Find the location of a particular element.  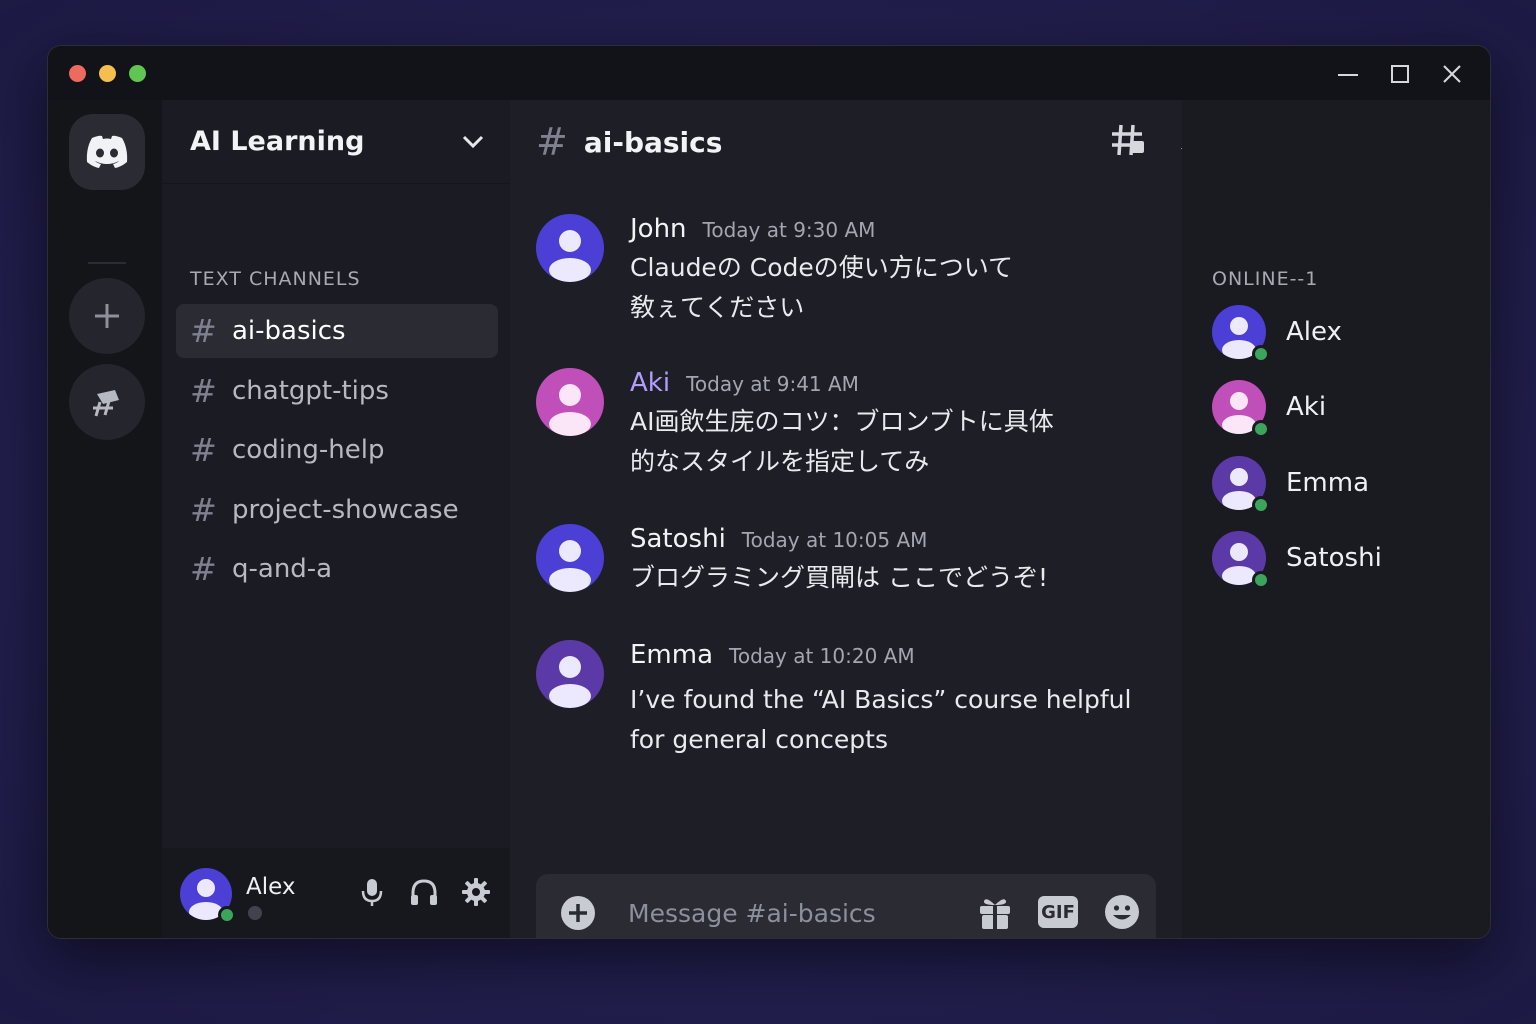

add-server-button is located at coordinates (107, 316).